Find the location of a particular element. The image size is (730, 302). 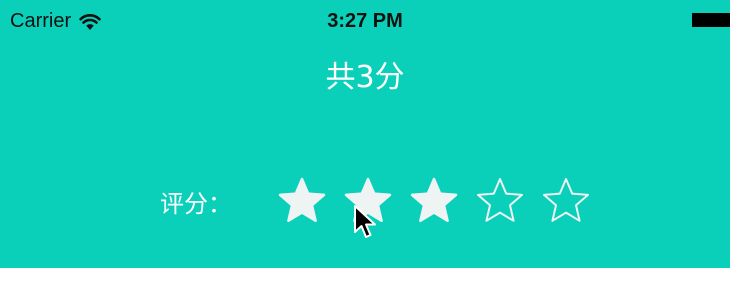

battery-icon is located at coordinates (711, 20).